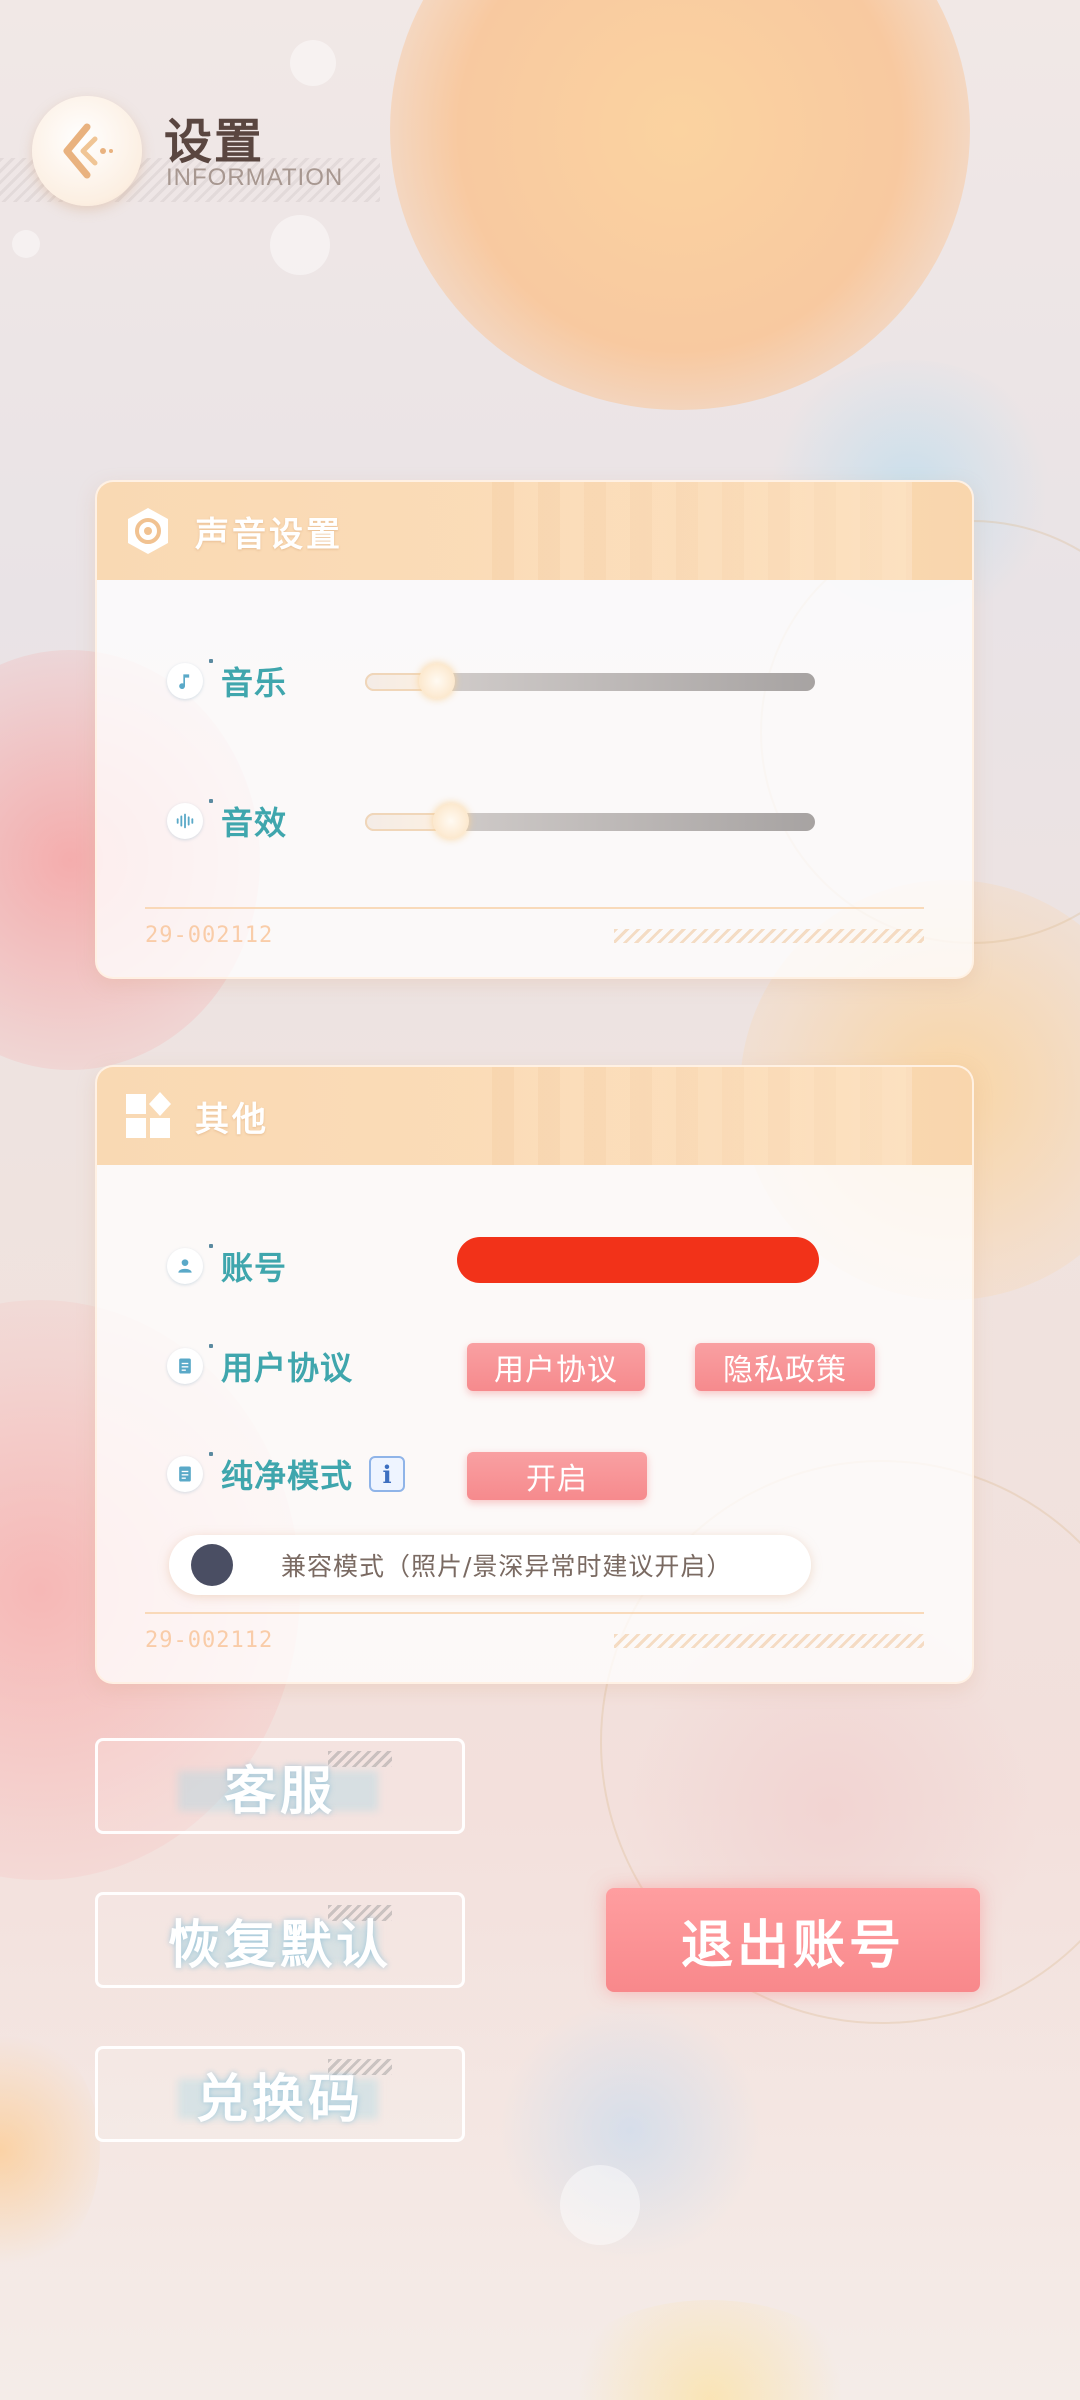 This screenshot has height=2400, width=1080. I want to click on button-hatch, so click(360, 1759).